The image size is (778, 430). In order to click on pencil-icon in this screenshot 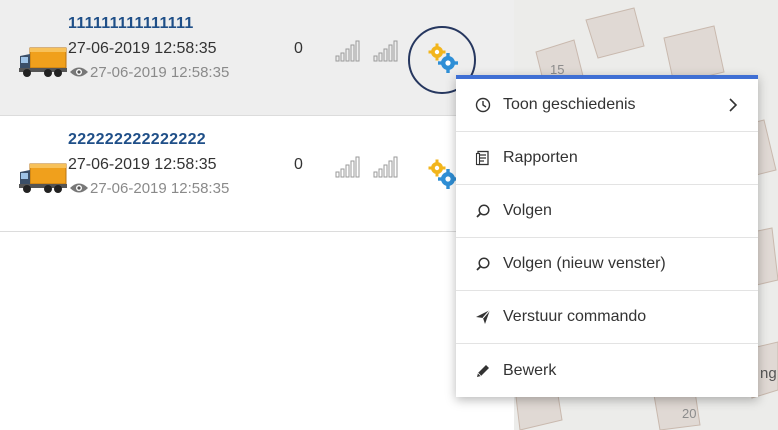, I will do `click(483, 370)`.